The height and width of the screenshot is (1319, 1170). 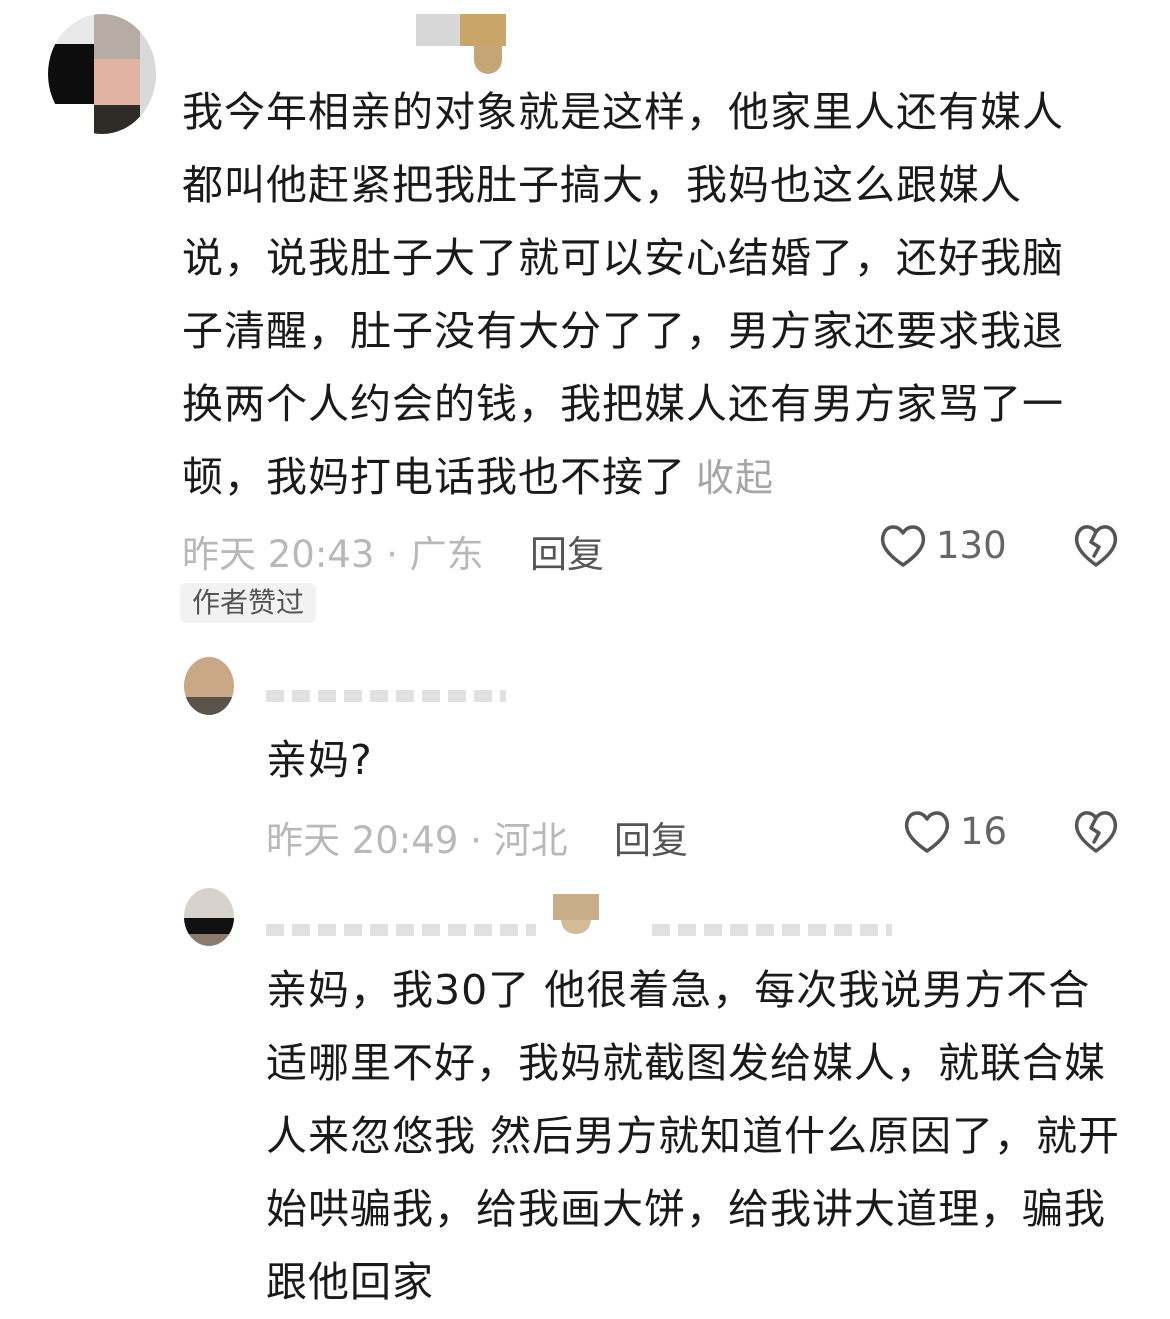 What do you see at coordinates (971, 545) in the screenshot?
I see `like-count: 130` at bounding box center [971, 545].